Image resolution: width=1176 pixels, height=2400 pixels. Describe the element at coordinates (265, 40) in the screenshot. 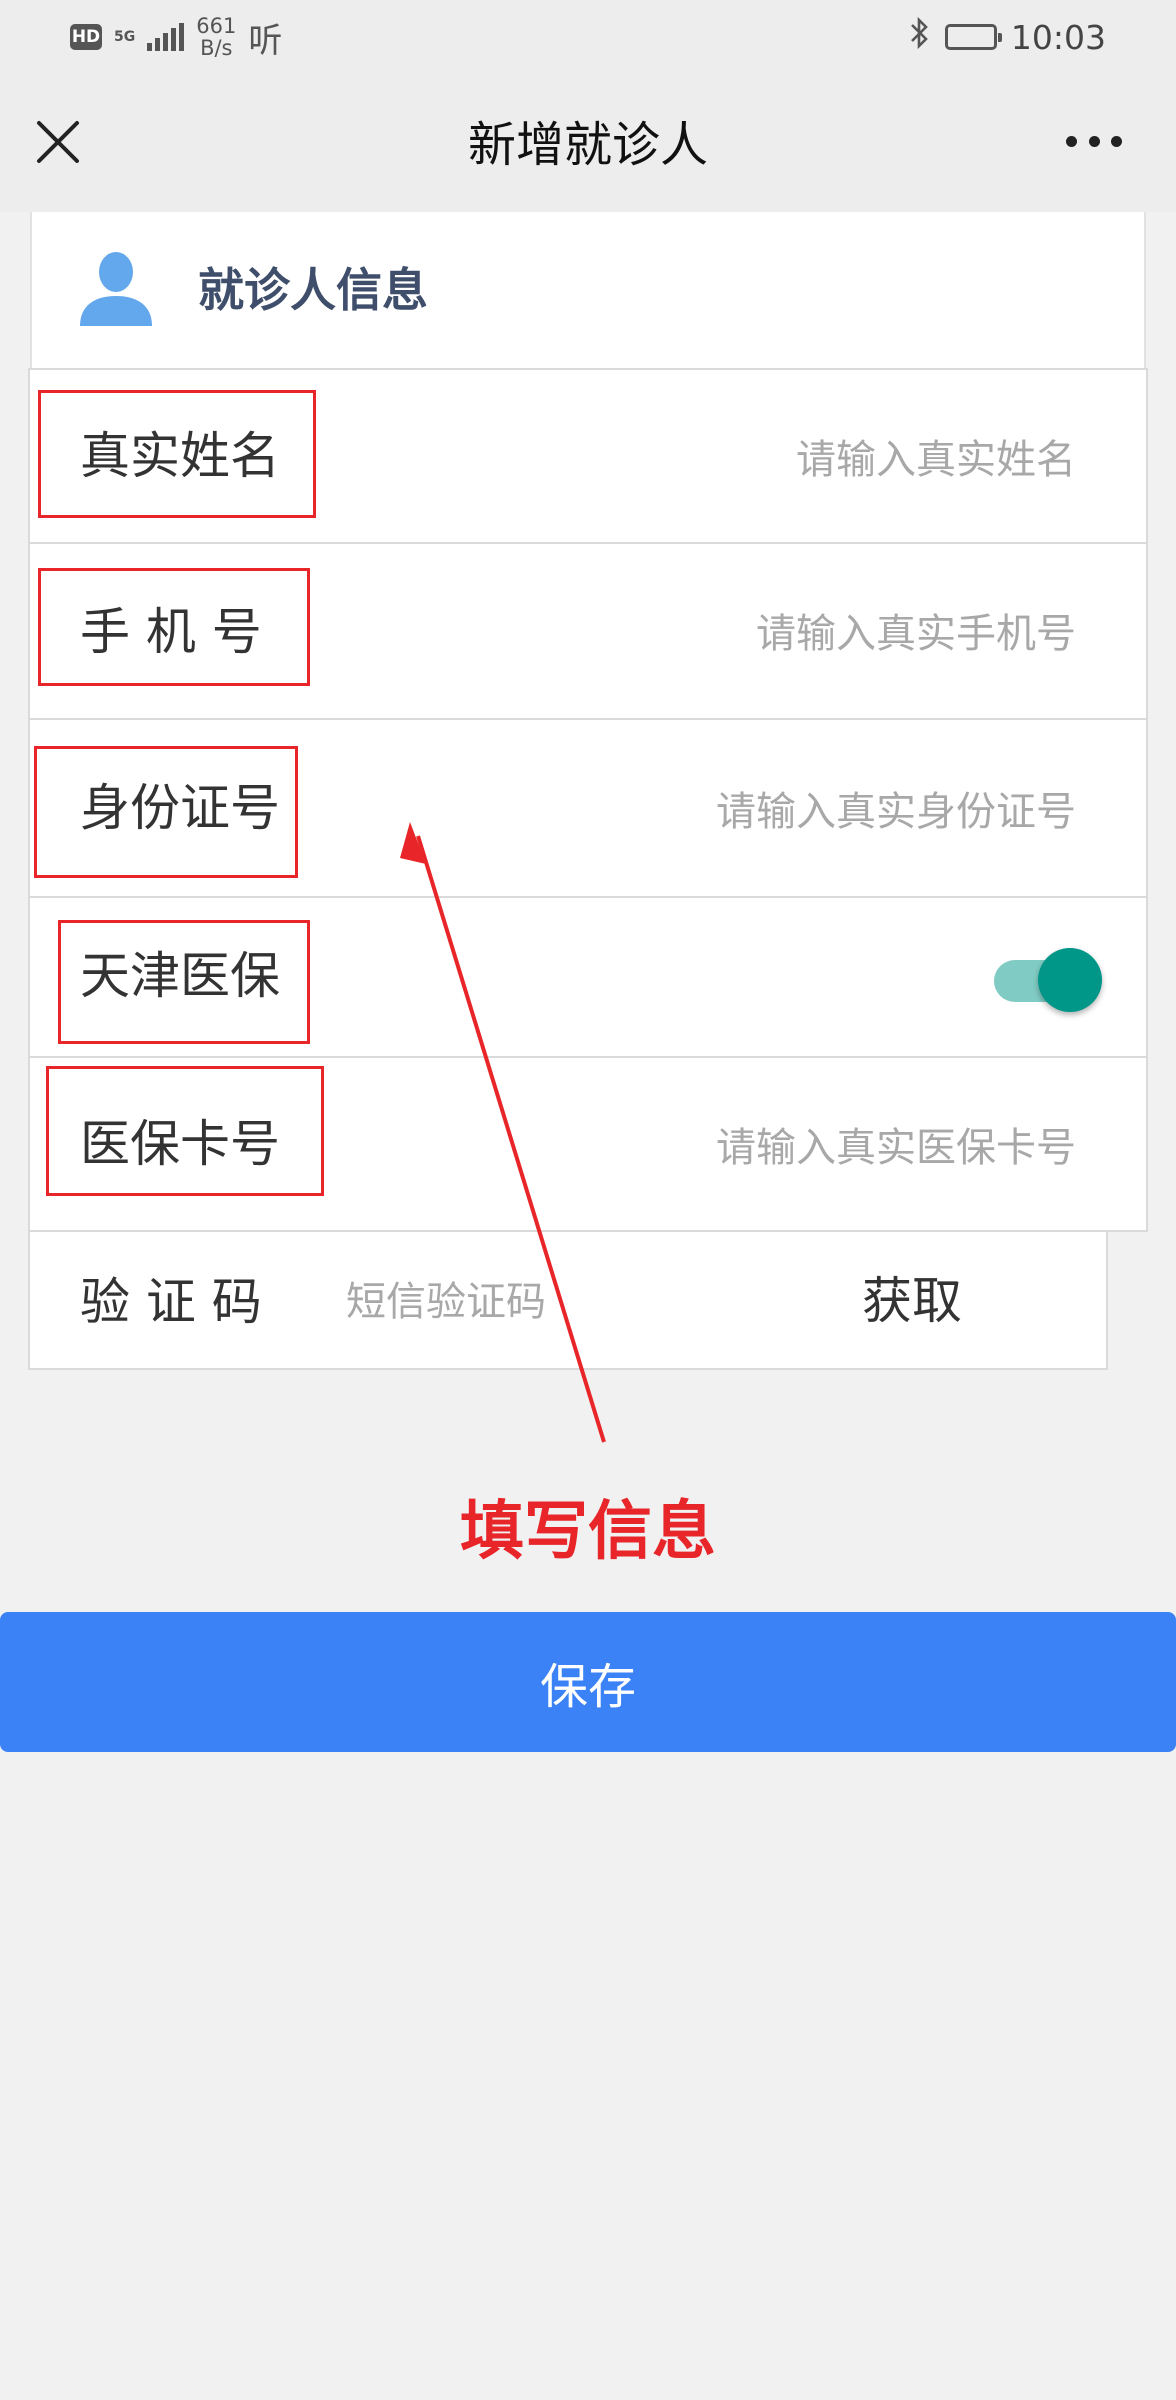

I see `listen-icon: 听` at that location.